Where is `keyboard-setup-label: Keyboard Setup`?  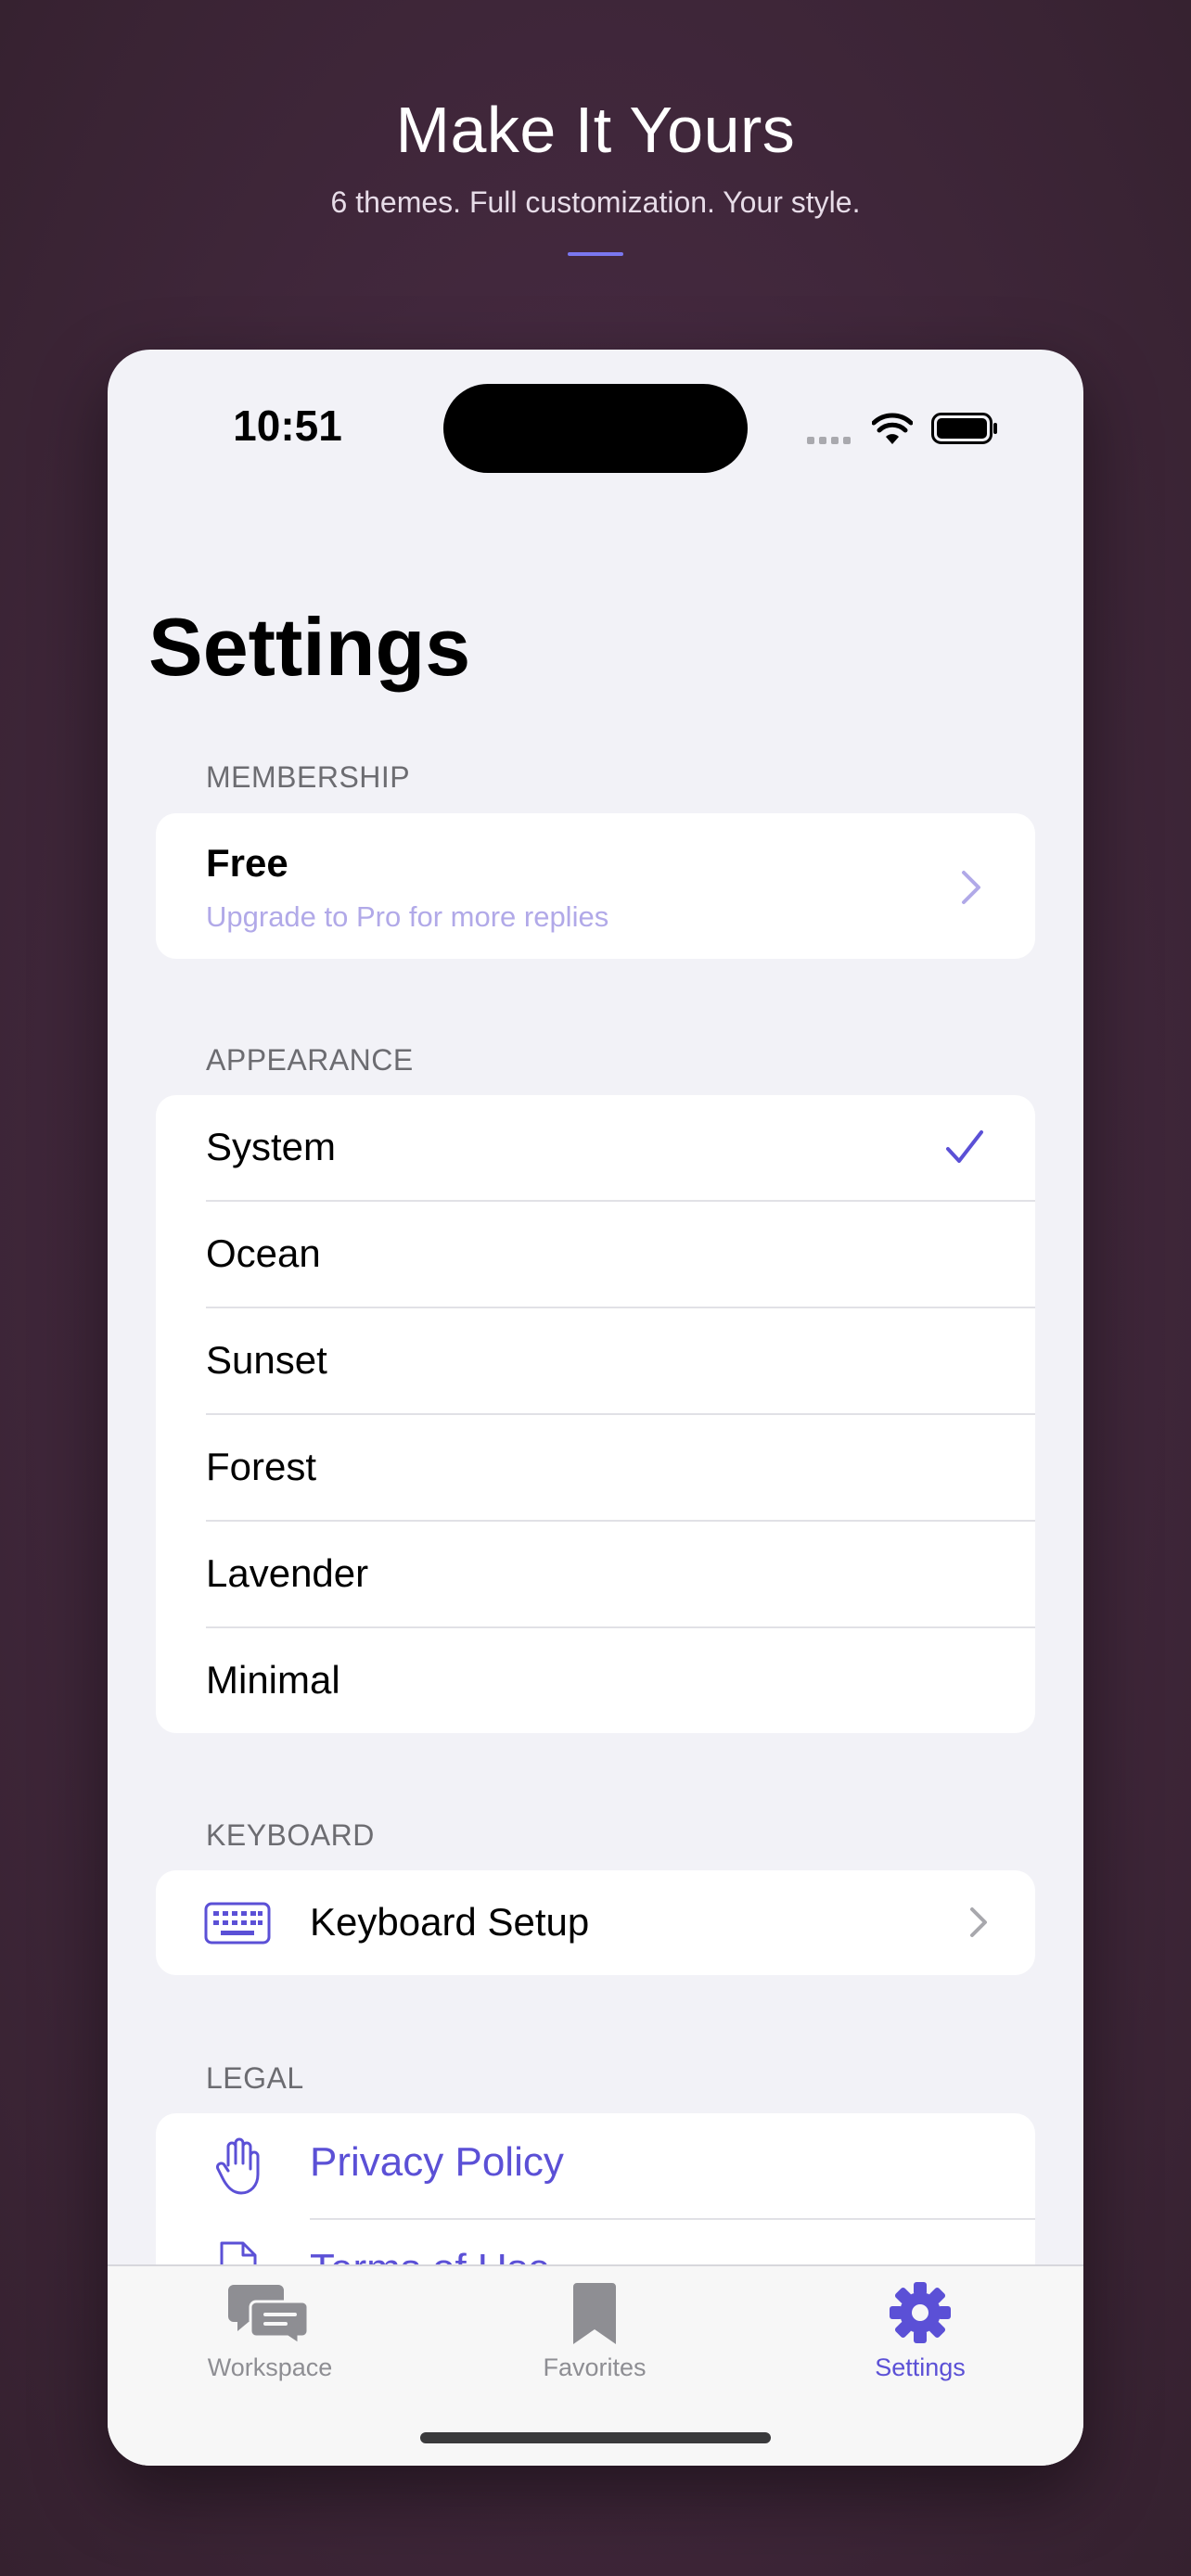 keyboard-setup-label: Keyboard Setup is located at coordinates (450, 1922).